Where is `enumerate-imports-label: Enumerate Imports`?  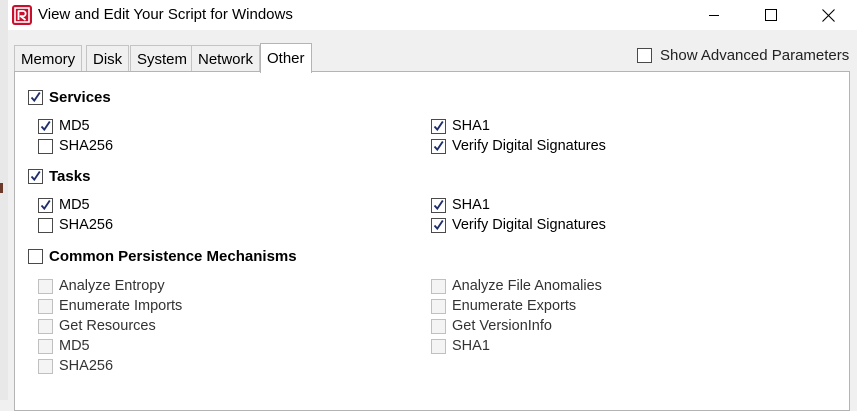 enumerate-imports-label: Enumerate Imports is located at coordinates (121, 306).